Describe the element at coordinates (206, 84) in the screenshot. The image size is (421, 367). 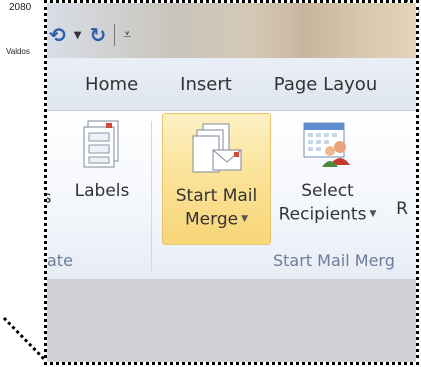
I see `tab-insert: Insert` at that location.